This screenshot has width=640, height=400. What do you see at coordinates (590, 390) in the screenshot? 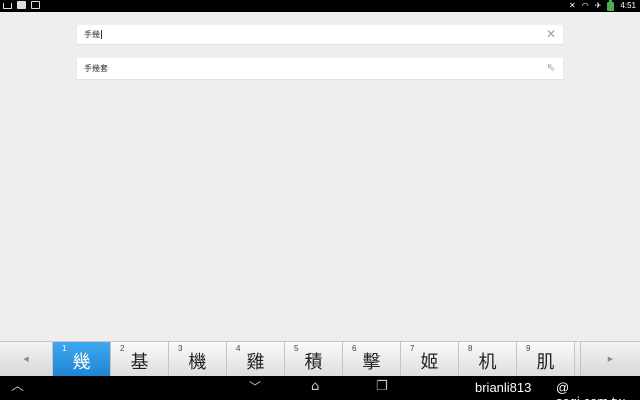
I see `watermark-site: @ sogi.com.tw` at bounding box center [590, 390].